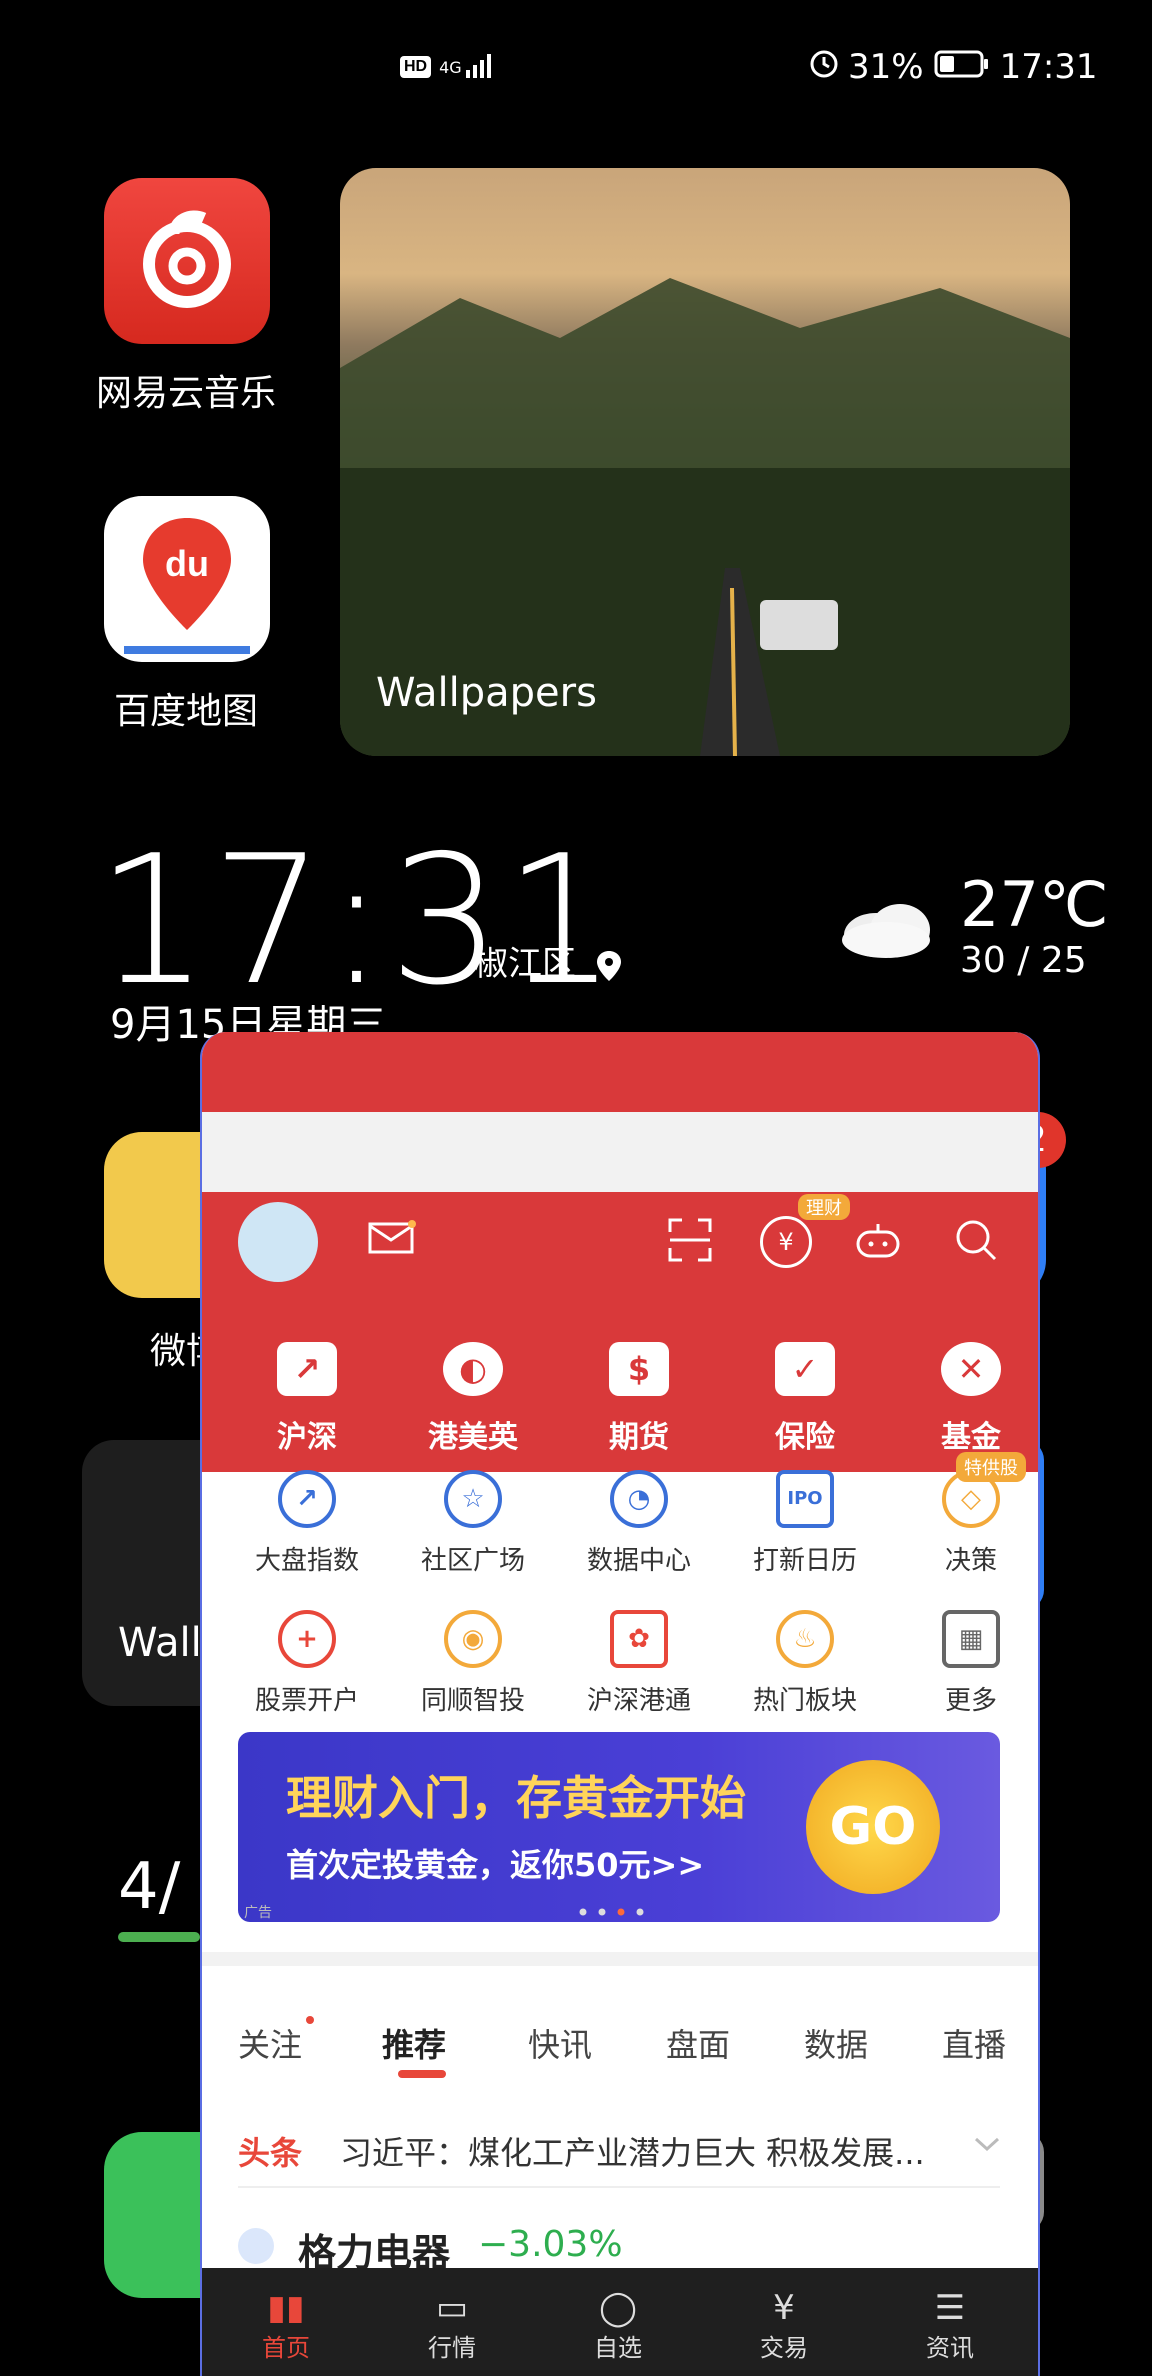 The height and width of the screenshot is (2376, 1152). Describe the element at coordinates (473, 1437) in the screenshot. I see `nav-gangmeiying-label: 港美英` at that location.